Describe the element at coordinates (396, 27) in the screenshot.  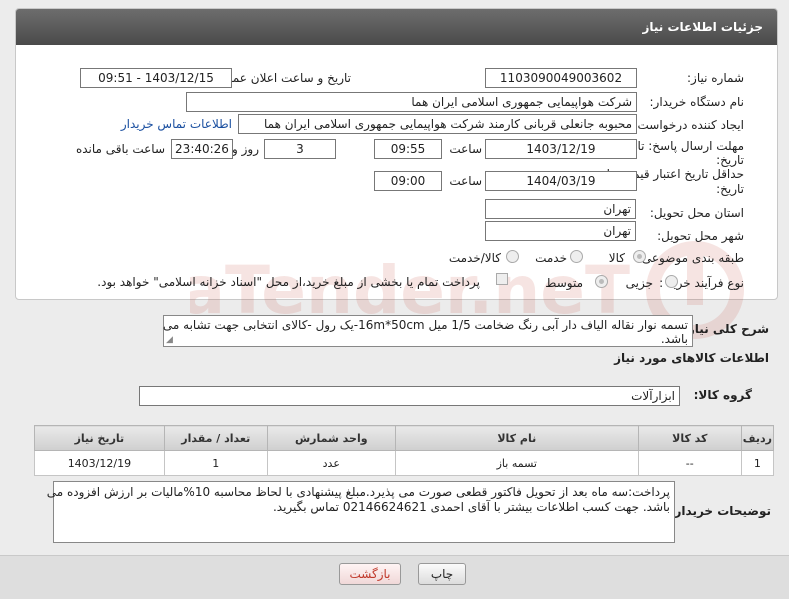
I see `panel-header: جزئیات اطلاعات نیاز` at that location.